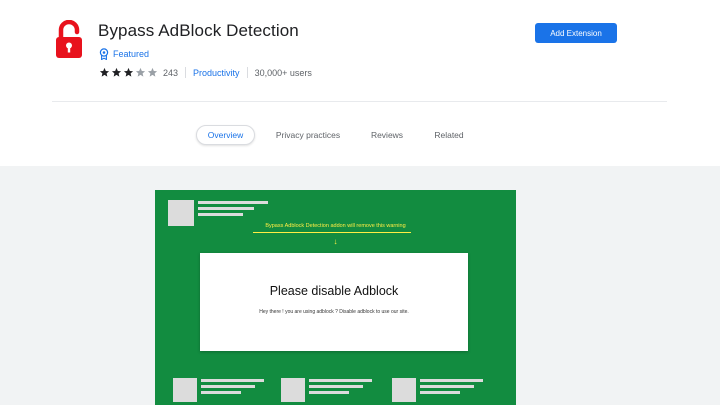 This screenshot has width=720, height=405. I want to click on featured-label: Featured, so click(131, 54).